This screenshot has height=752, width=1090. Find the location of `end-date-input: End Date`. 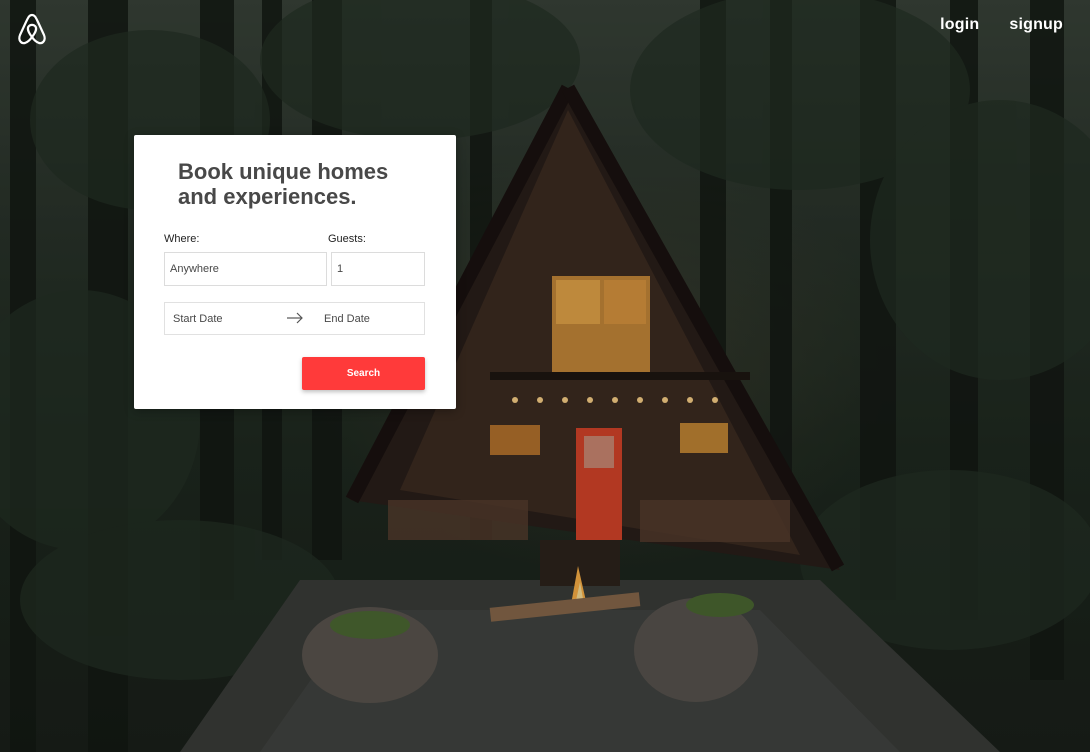

end-date-input: End Date is located at coordinates (347, 319).